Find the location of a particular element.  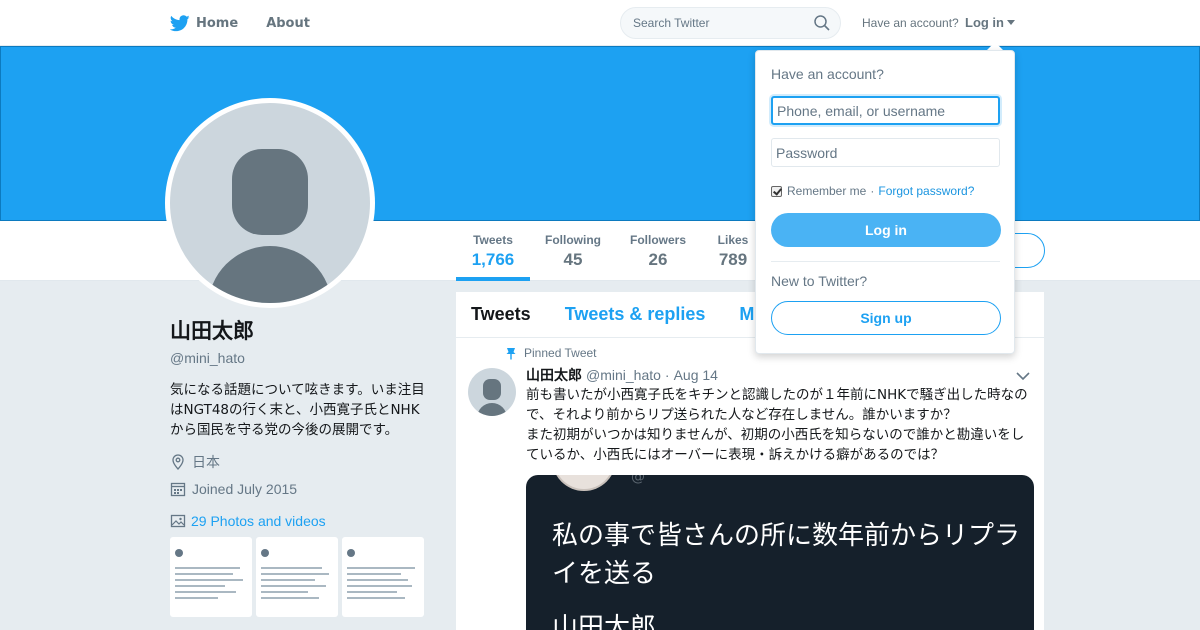

photos-link-label: 29 Photos and videos is located at coordinates (258, 521).